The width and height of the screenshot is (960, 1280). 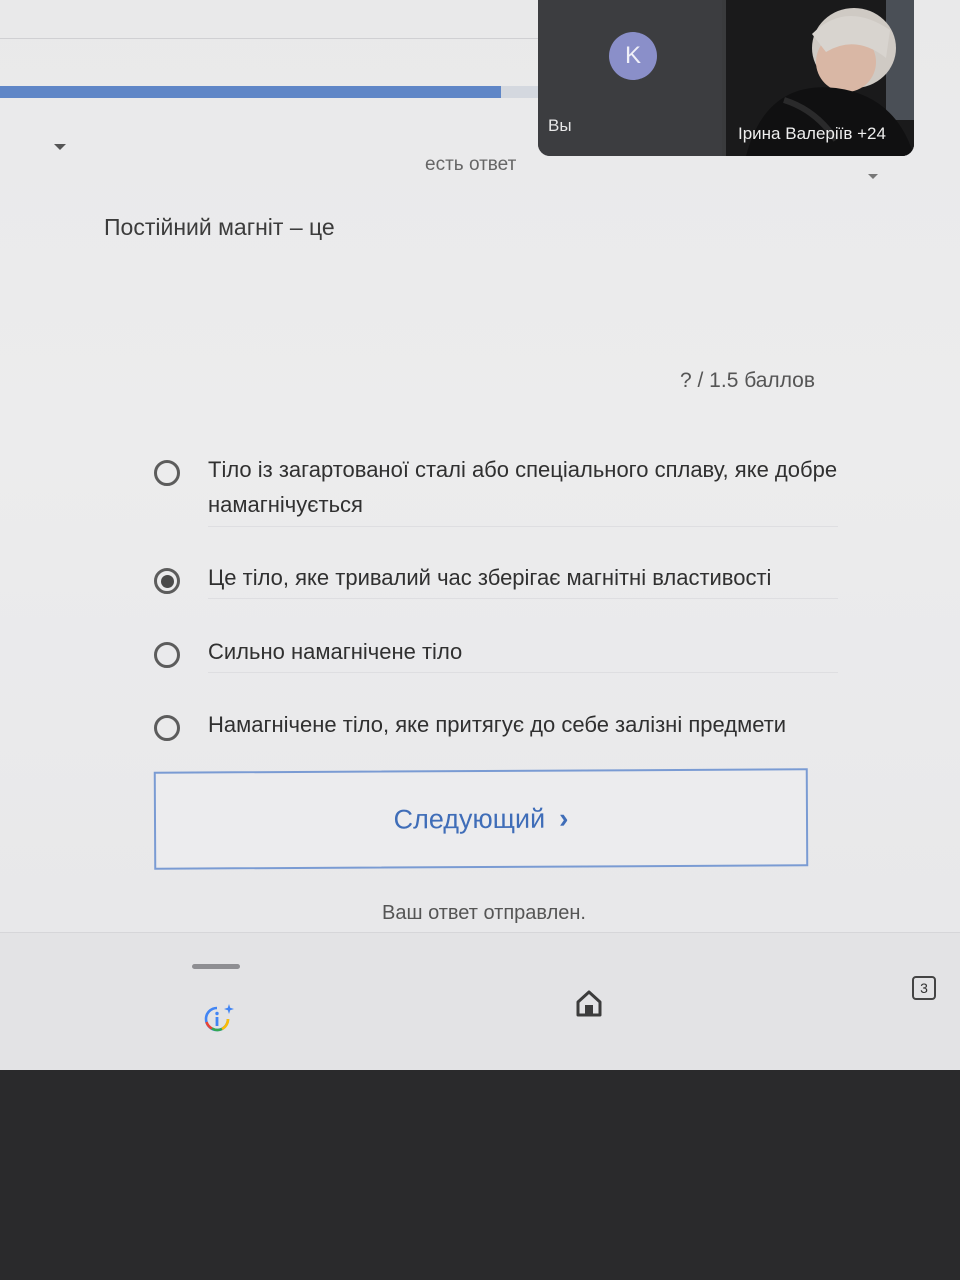 What do you see at coordinates (484, 913) in the screenshot?
I see `submitted-message: Ваш ответ отправлен.` at bounding box center [484, 913].